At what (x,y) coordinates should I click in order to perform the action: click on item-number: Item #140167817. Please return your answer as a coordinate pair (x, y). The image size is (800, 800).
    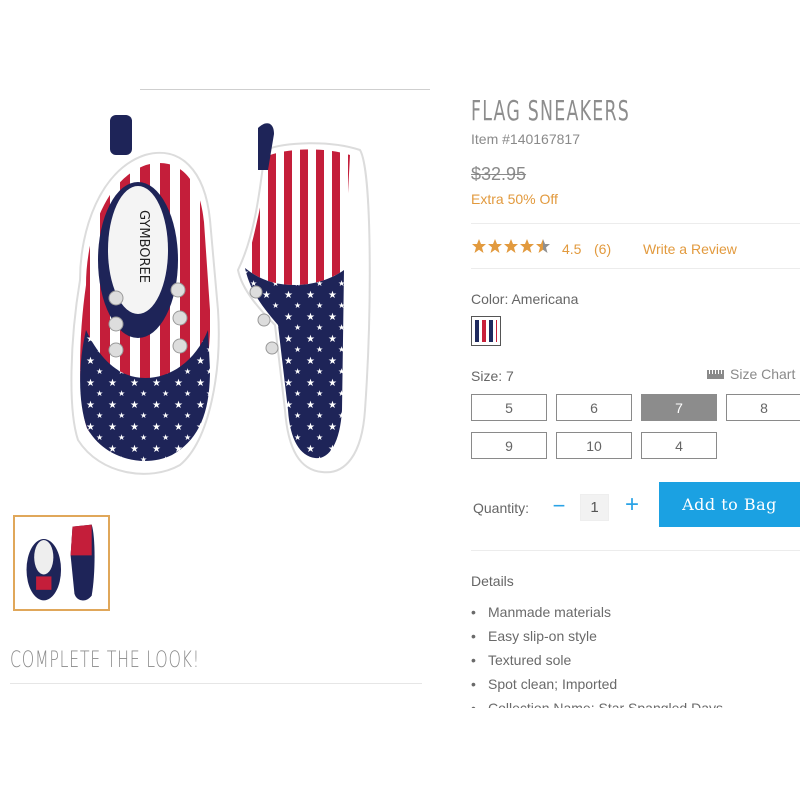
    Looking at the image, I should click on (525, 139).